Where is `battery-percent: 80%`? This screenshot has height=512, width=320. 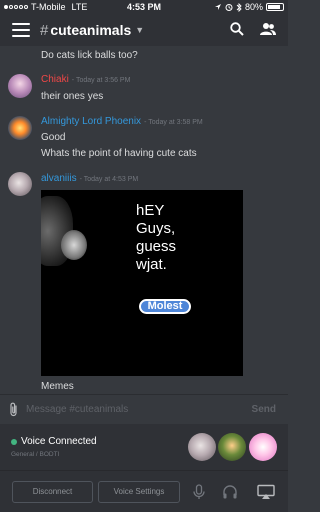 battery-percent: 80% is located at coordinates (253, 7).